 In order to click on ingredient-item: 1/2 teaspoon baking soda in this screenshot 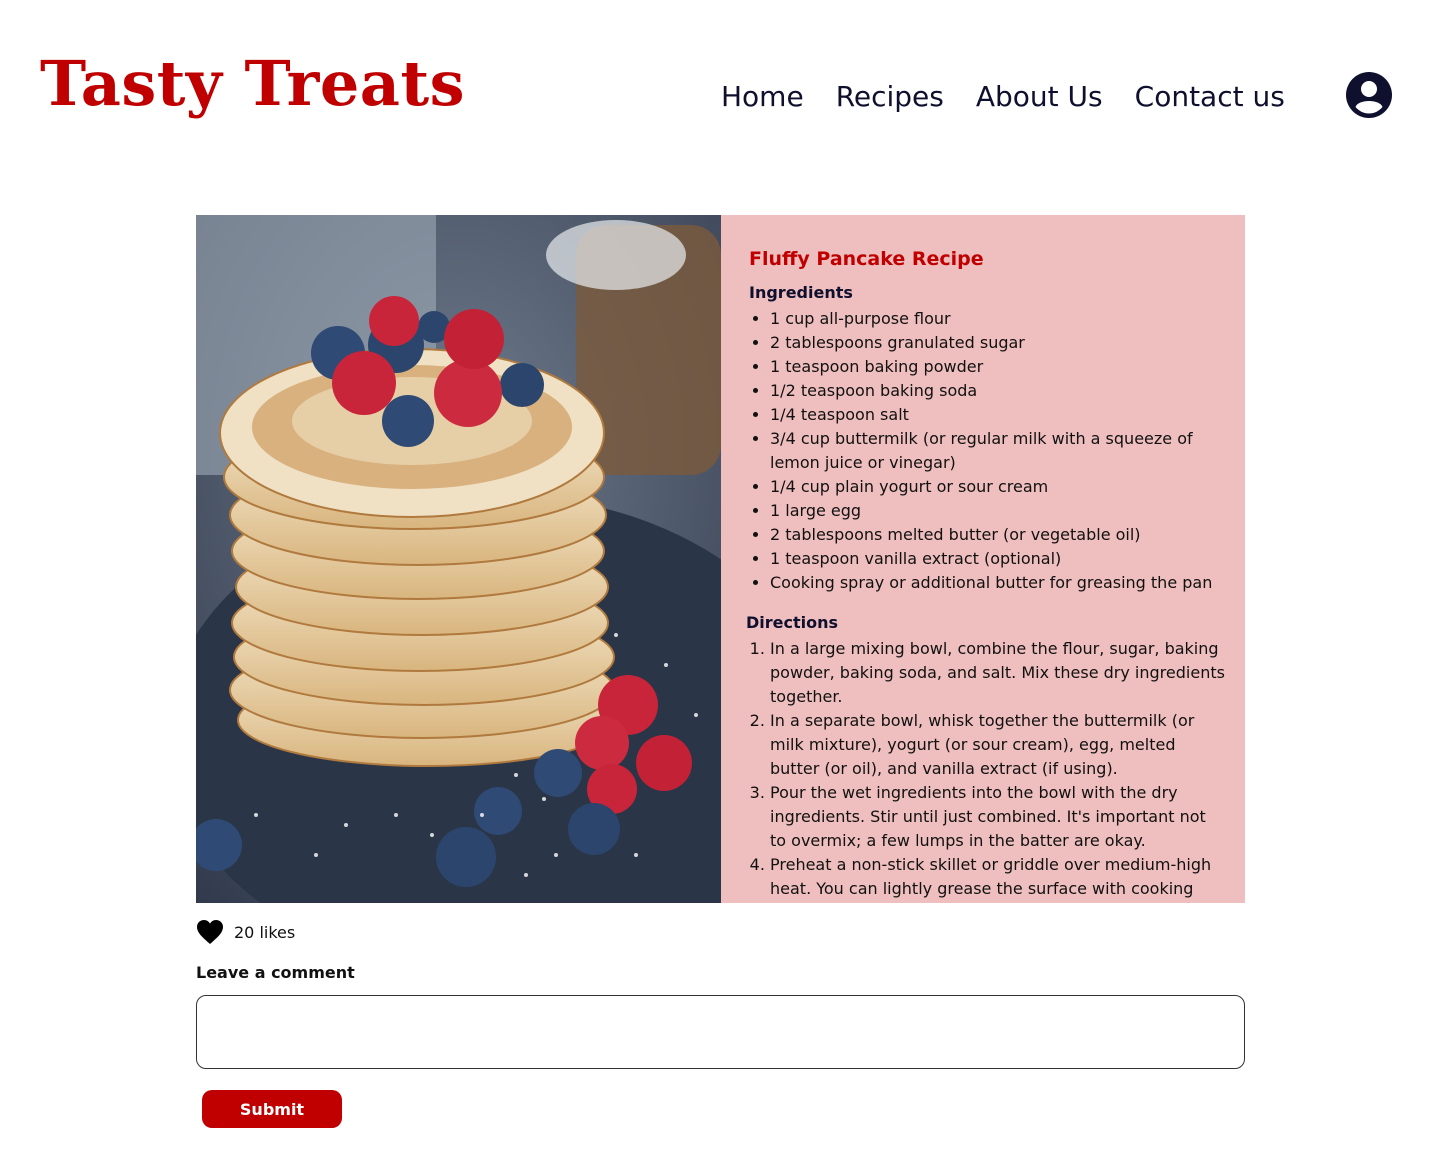, I will do `click(997, 391)`.